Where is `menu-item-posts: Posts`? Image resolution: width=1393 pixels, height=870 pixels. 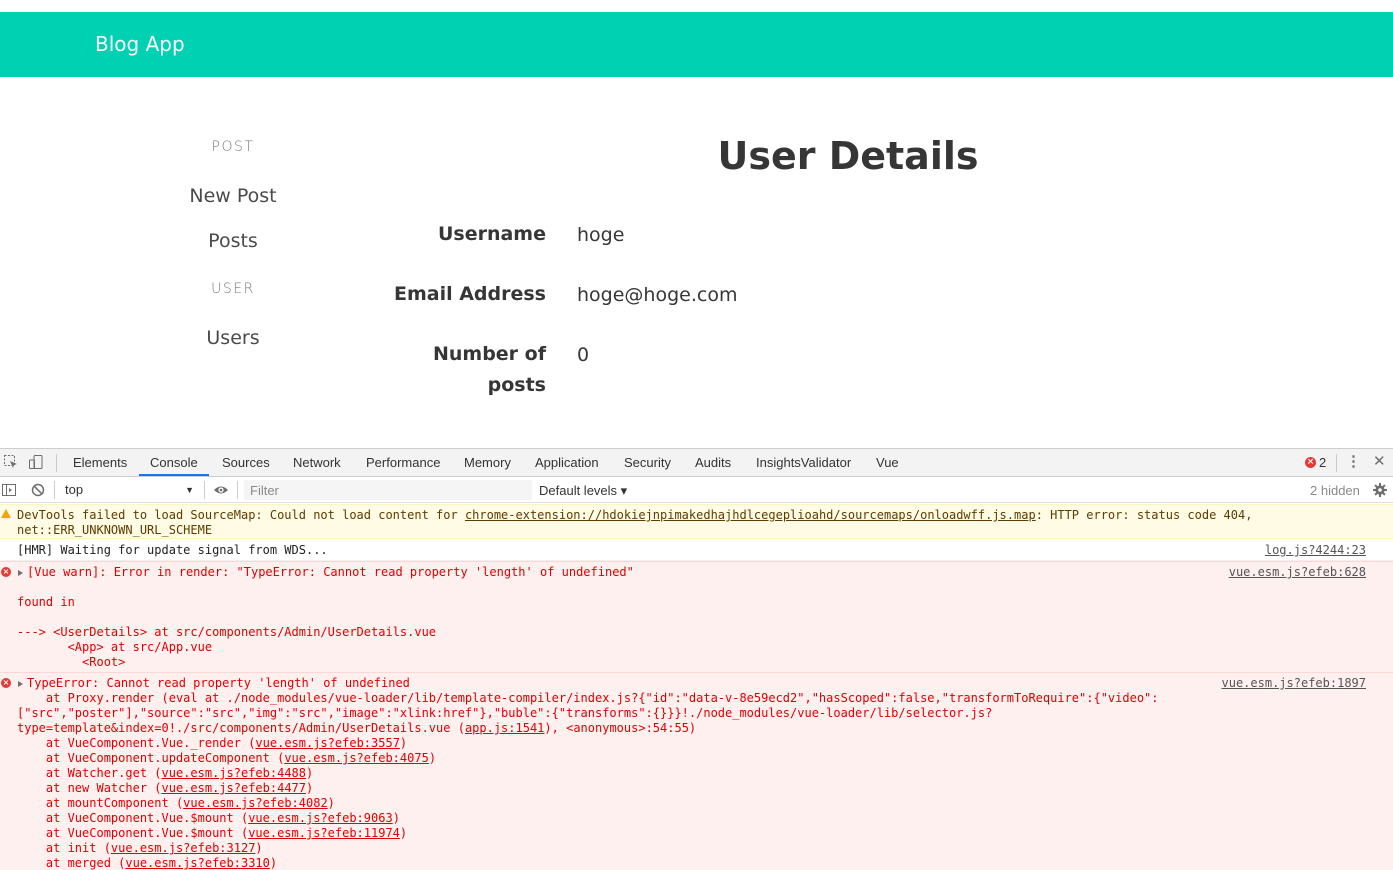
menu-item-posts: Posts is located at coordinates (233, 241).